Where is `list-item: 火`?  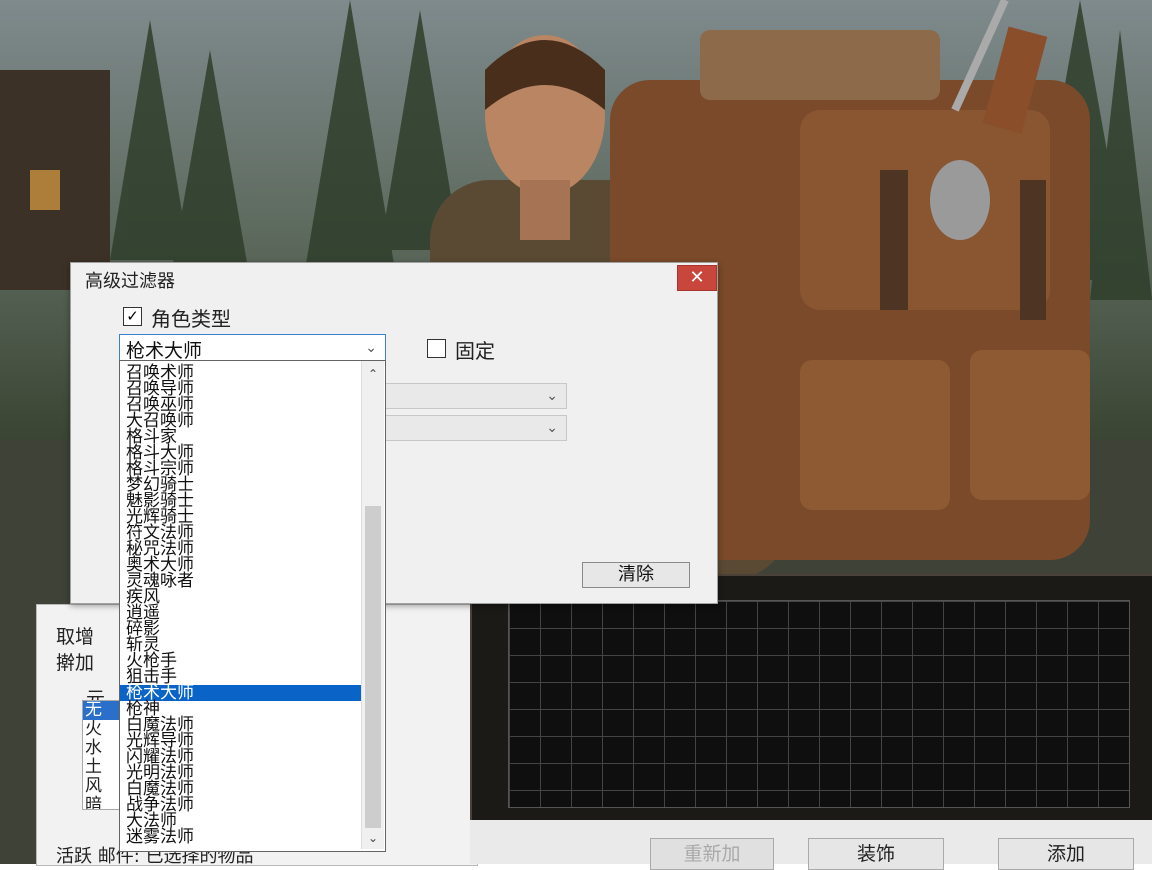 list-item: 火 is located at coordinates (101, 729).